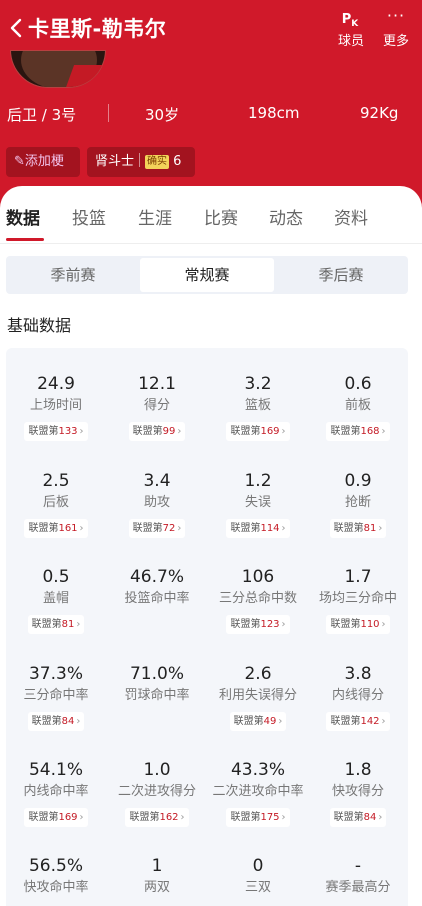 The height and width of the screenshot is (906, 422). Describe the element at coordinates (370, 624) in the screenshot. I see `rank-number: 110` at that location.